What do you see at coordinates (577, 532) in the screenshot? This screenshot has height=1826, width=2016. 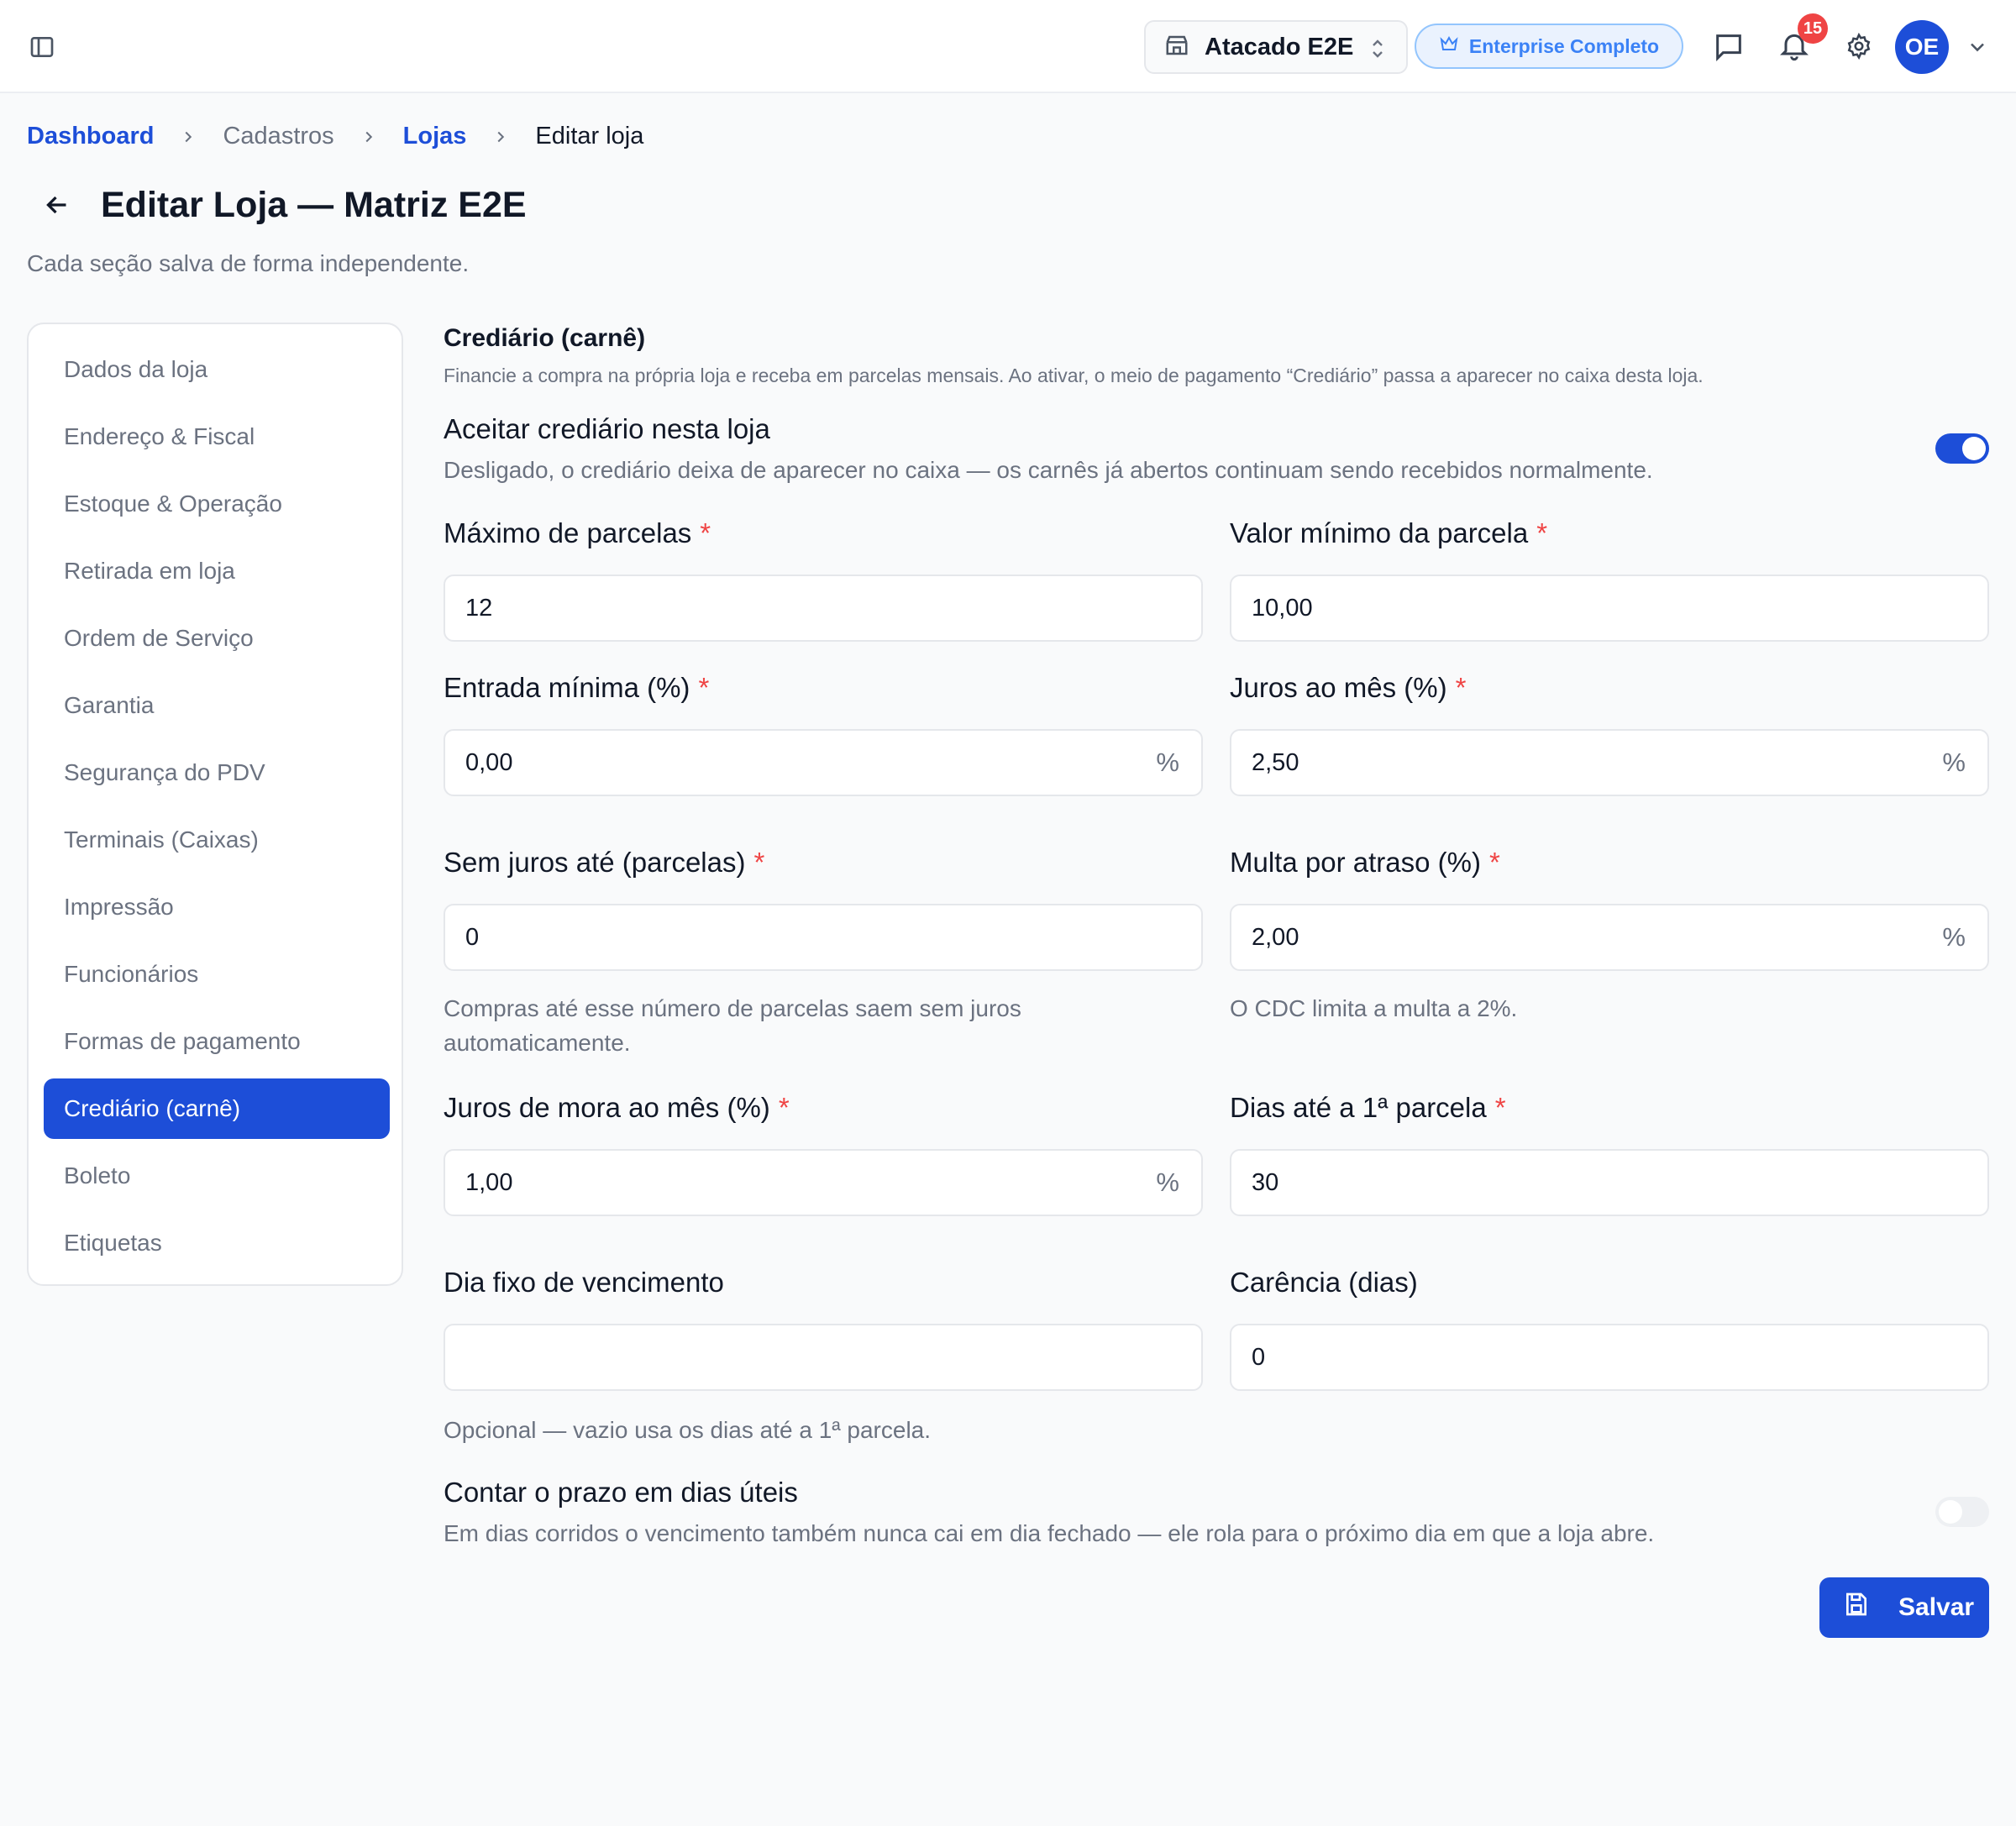 I see `max-parcelas-label: Máximo de parcelas *` at bounding box center [577, 532].